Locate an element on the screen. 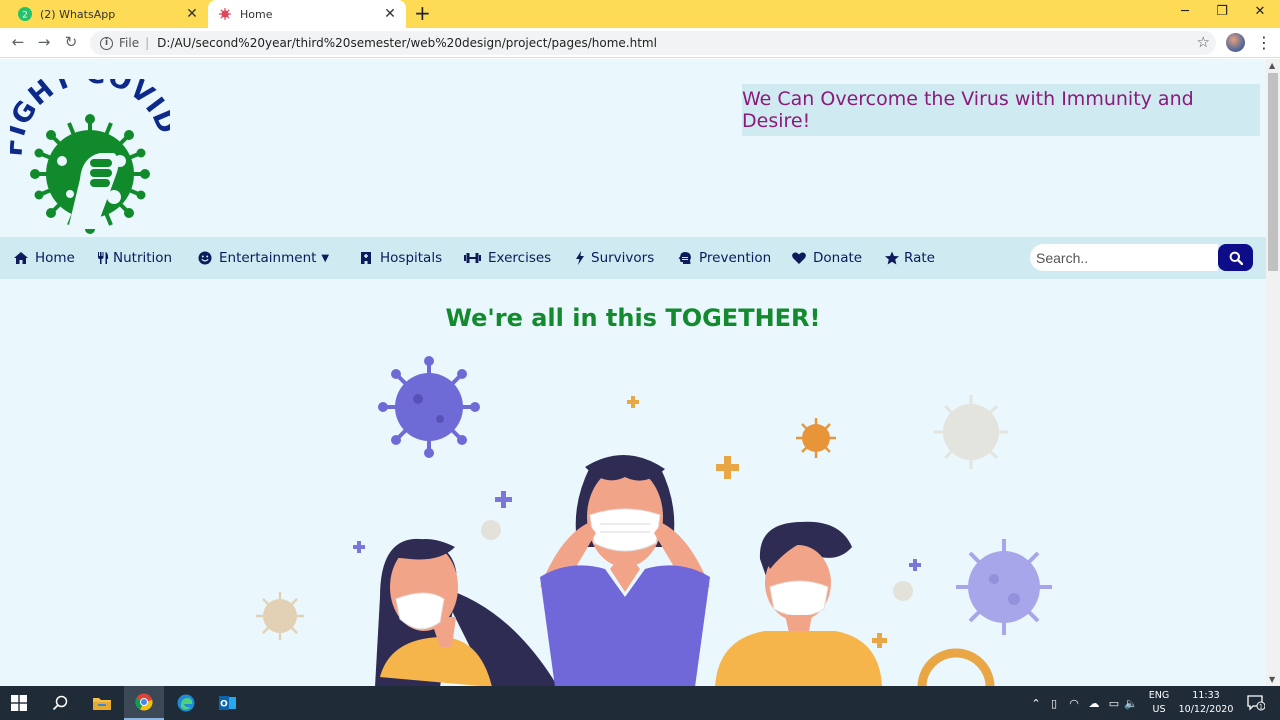 Image resolution: width=1280 pixels, height=720 pixels. hospital-icon is located at coordinates (366, 258).